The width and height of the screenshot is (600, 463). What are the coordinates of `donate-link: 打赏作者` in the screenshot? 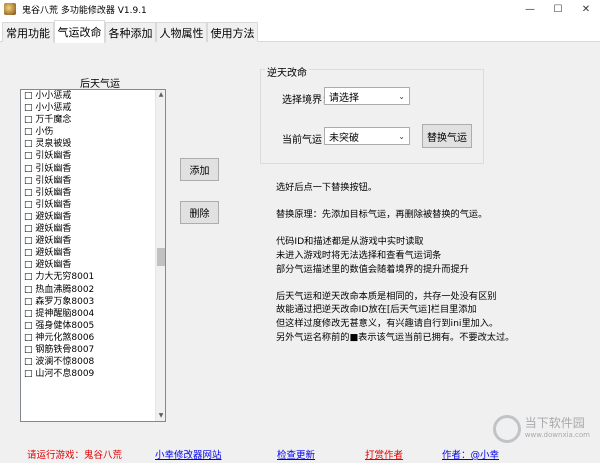 It's located at (384, 454).